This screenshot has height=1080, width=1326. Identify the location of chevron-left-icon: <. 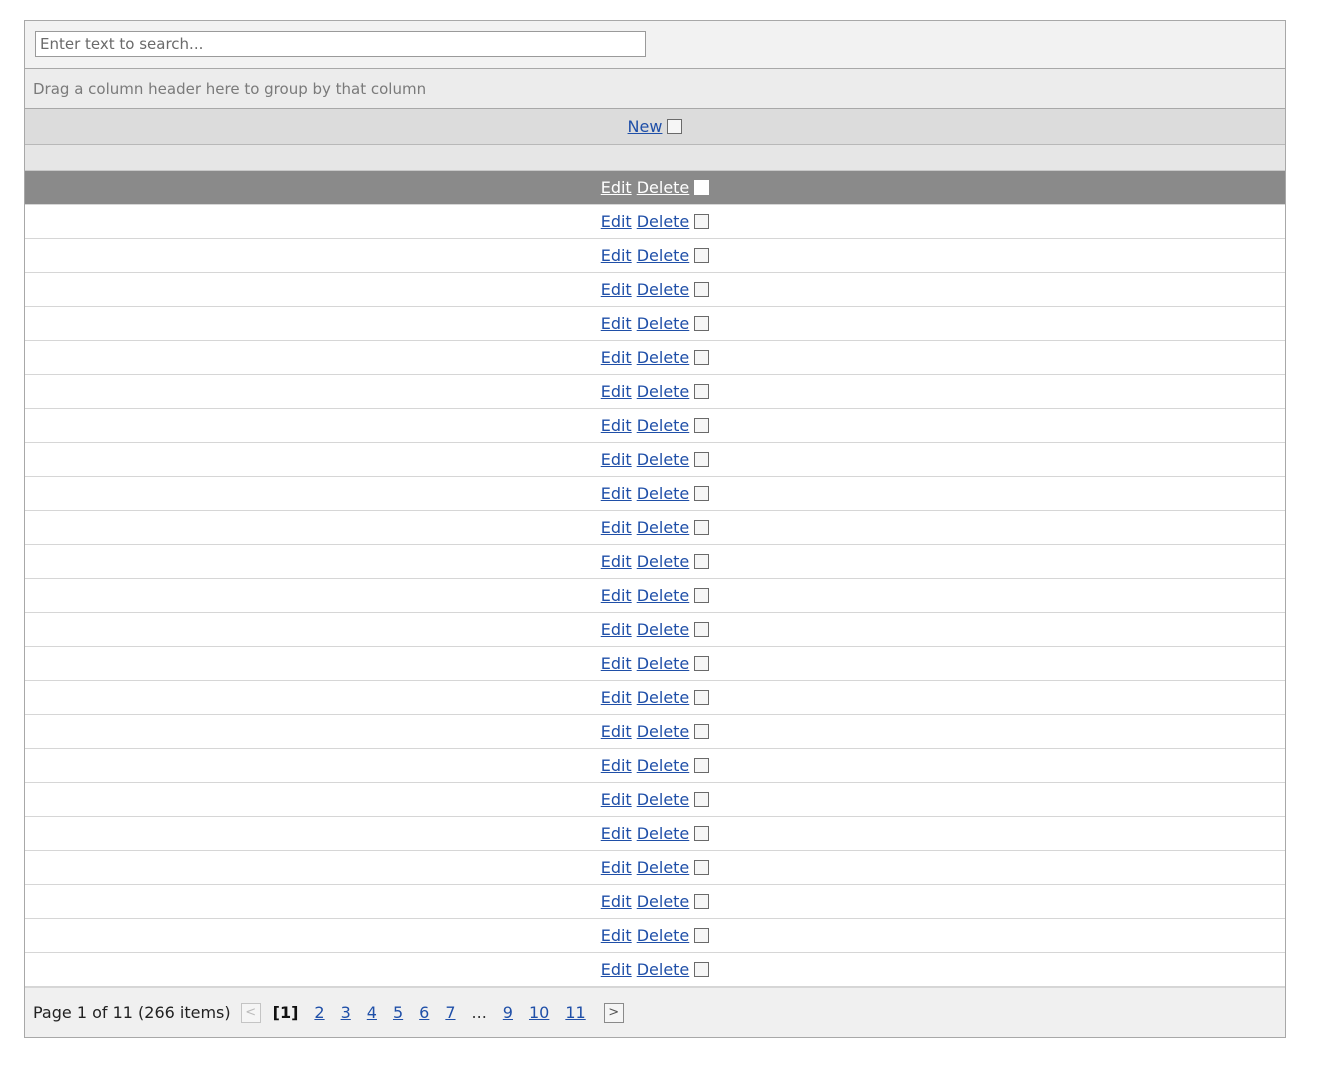
(250, 1012).